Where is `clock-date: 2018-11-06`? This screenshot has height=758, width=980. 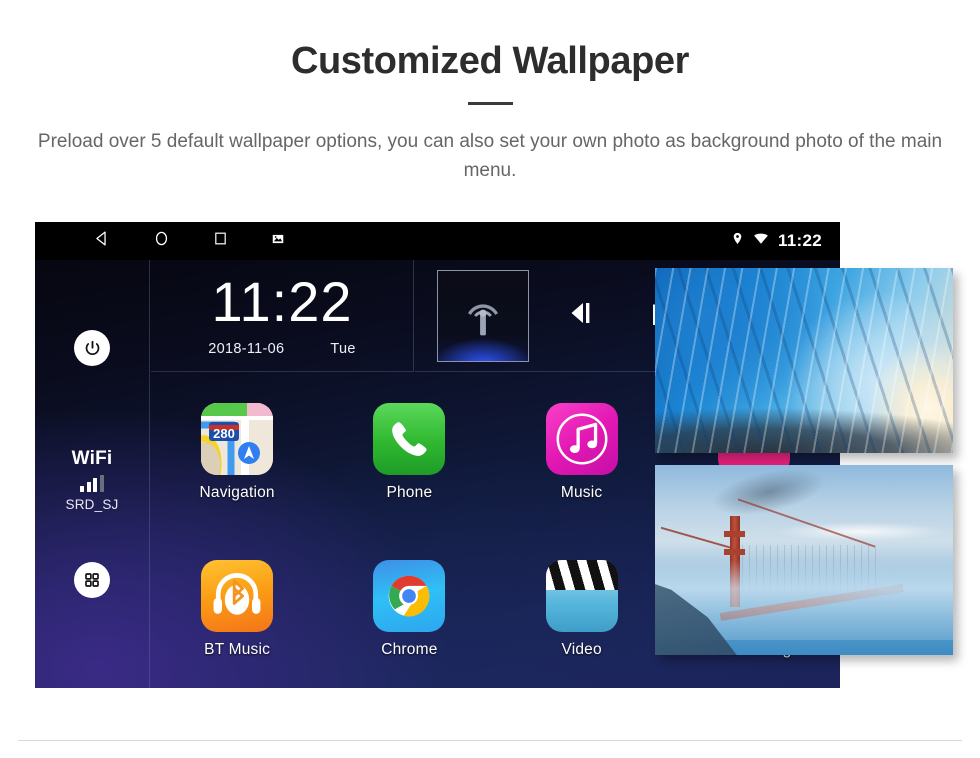 clock-date: 2018-11-06 is located at coordinates (246, 349).